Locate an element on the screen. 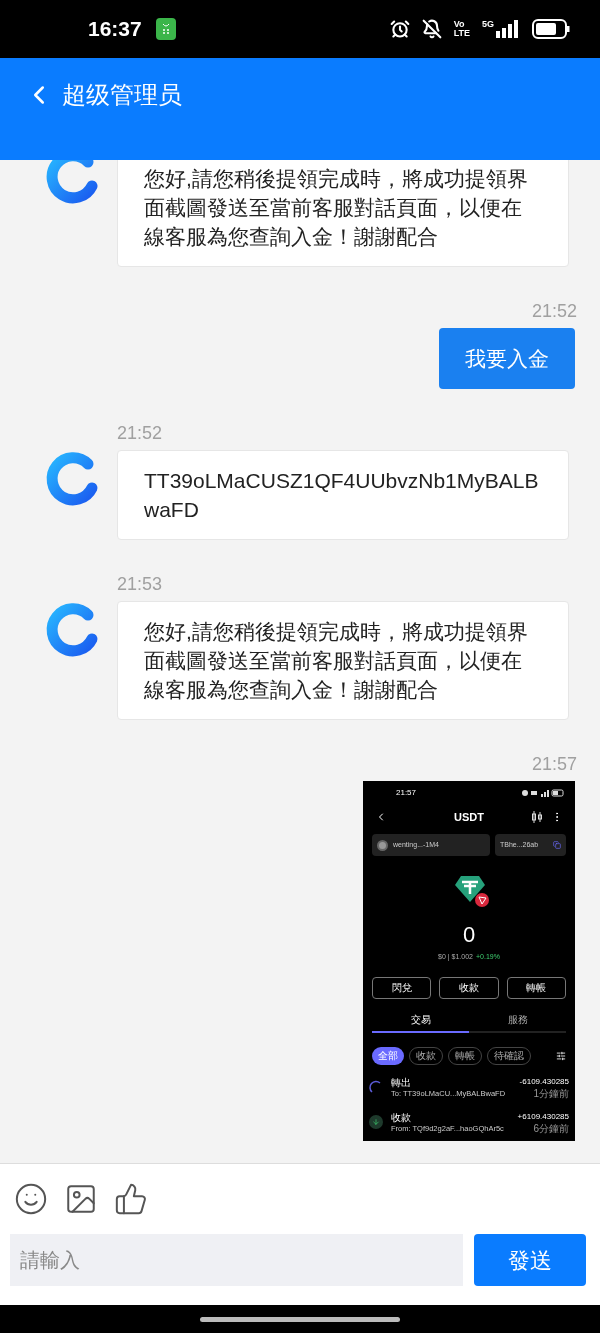 The width and height of the screenshot is (600, 1333). app-notification-icon is located at coordinates (165, 29).